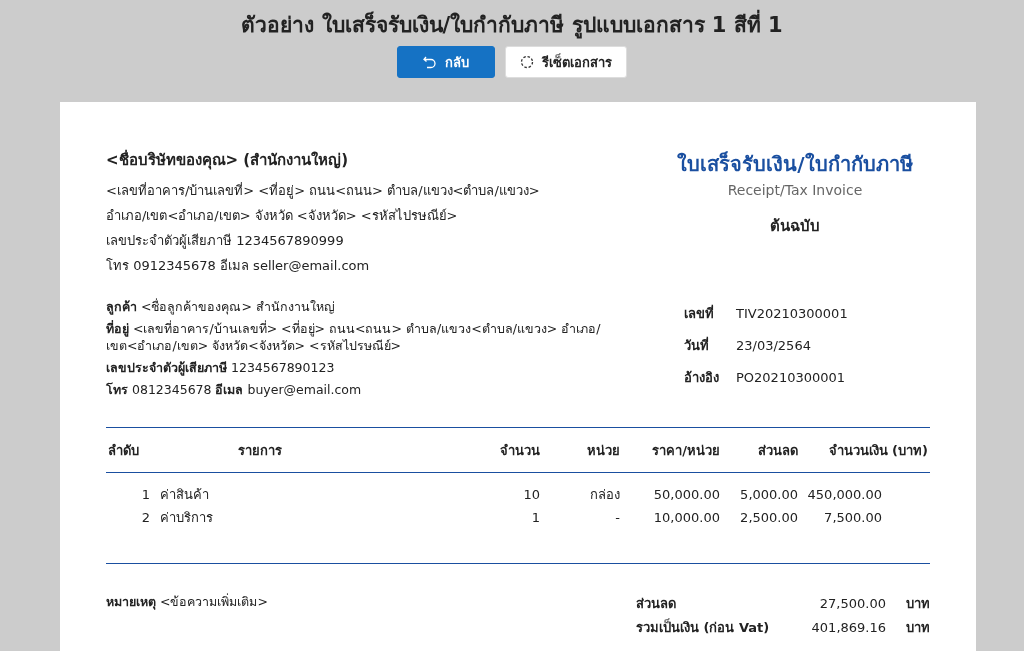 This screenshot has width=1024, height=651. I want to click on total-label: ส่วนลด, so click(656, 604).